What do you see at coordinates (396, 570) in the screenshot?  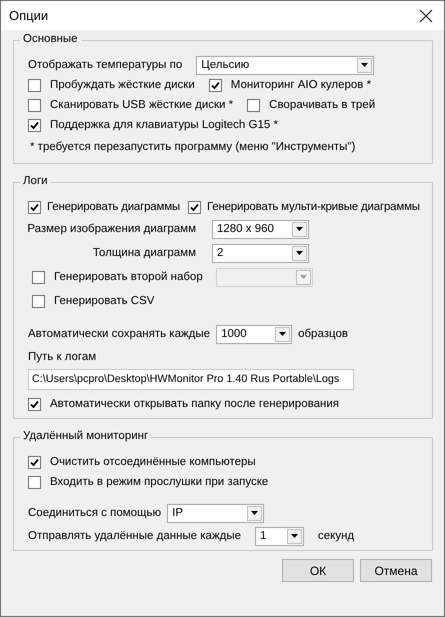 I see `dialog-button: Отмена` at bounding box center [396, 570].